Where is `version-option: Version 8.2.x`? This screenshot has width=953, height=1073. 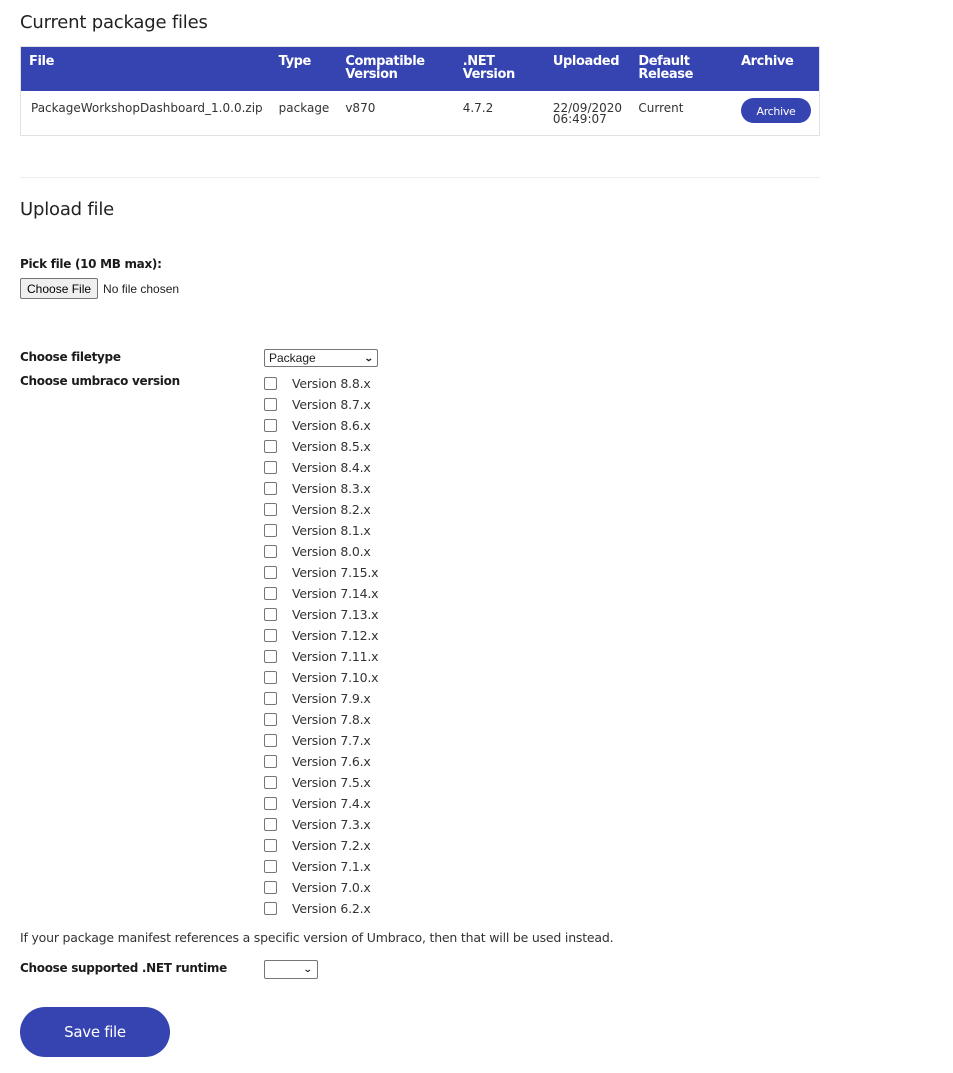 version-option: Version 8.2.x is located at coordinates (321, 509).